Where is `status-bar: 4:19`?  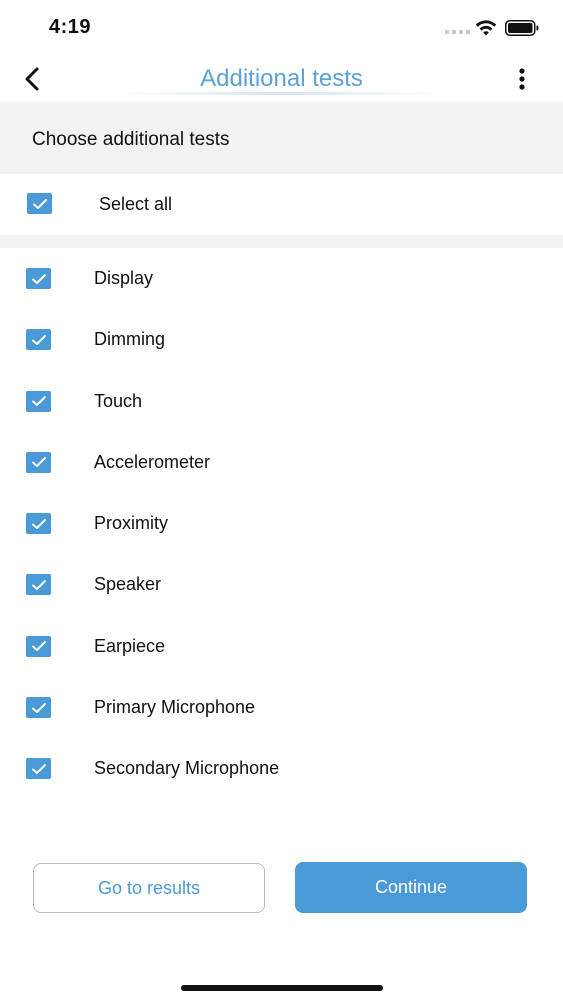 status-bar: 4:19 is located at coordinates (281, 28).